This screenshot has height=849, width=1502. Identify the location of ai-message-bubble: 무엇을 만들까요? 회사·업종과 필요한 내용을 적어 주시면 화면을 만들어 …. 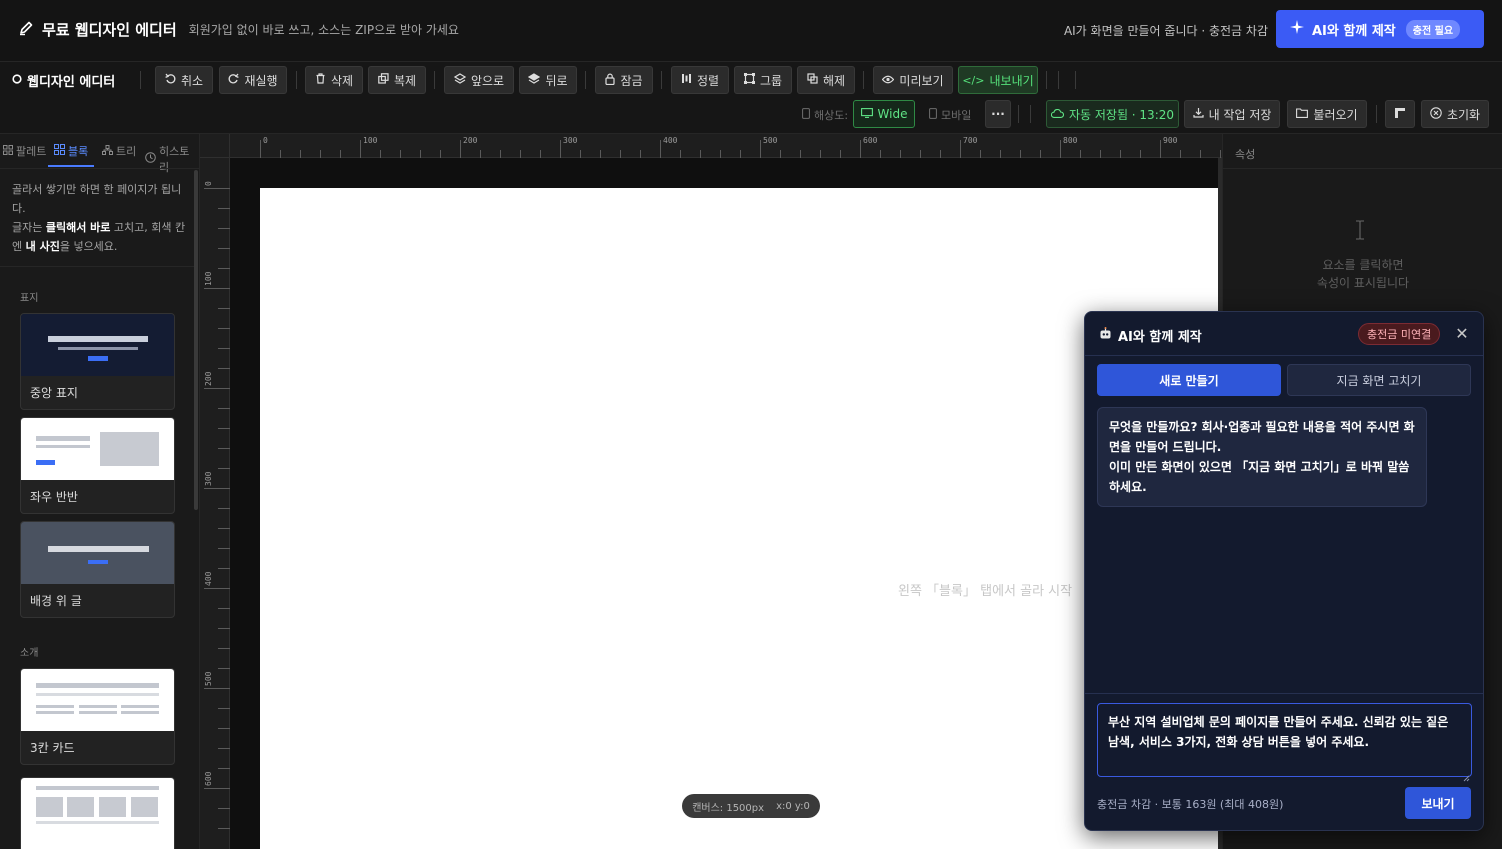
(1262, 457).